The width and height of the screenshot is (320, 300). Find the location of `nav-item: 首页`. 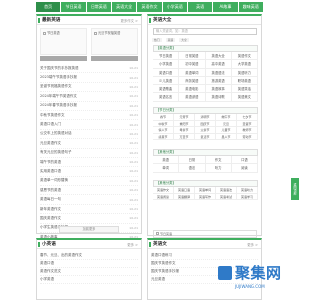

nav-item: 首页 is located at coordinates (48, 7).